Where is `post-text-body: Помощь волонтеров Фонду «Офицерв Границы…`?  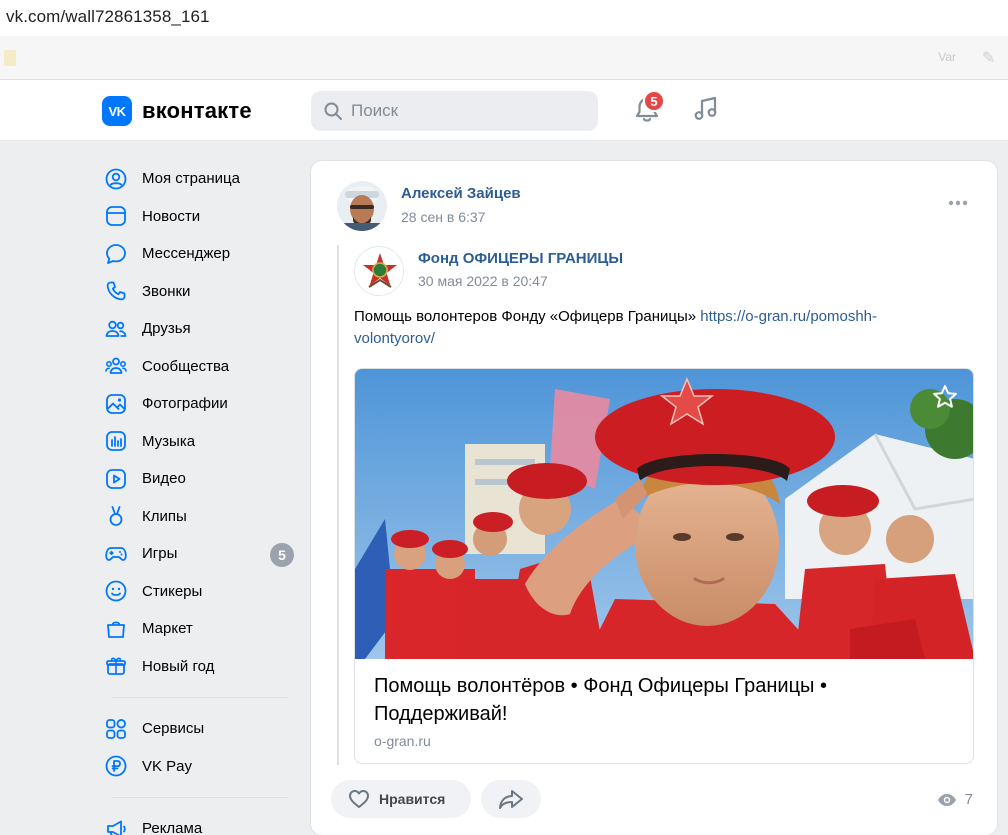 post-text-body: Помощь волонтеров Фонду «Офицерв Границы… is located at coordinates (527, 316).